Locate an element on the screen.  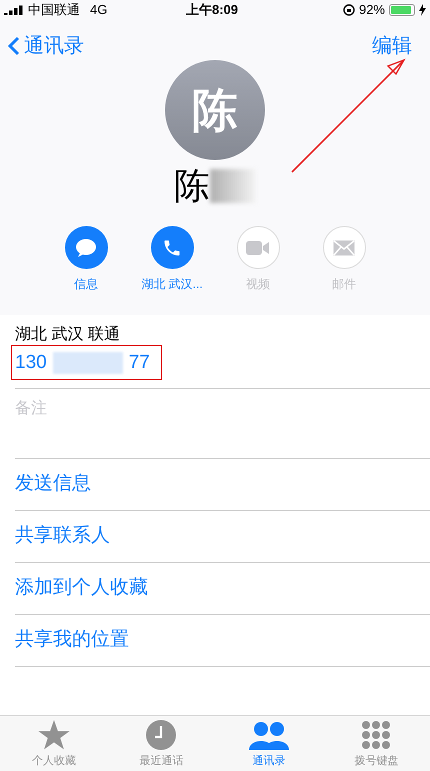
tab: 拨号键盘 is located at coordinates (376, 743).